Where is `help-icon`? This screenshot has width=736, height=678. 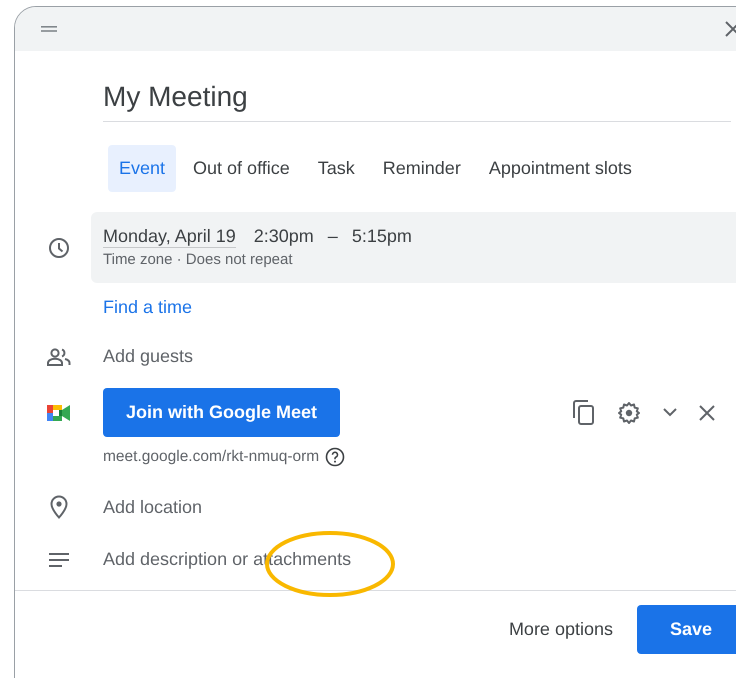 help-icon is located at coordinates (335, 457).